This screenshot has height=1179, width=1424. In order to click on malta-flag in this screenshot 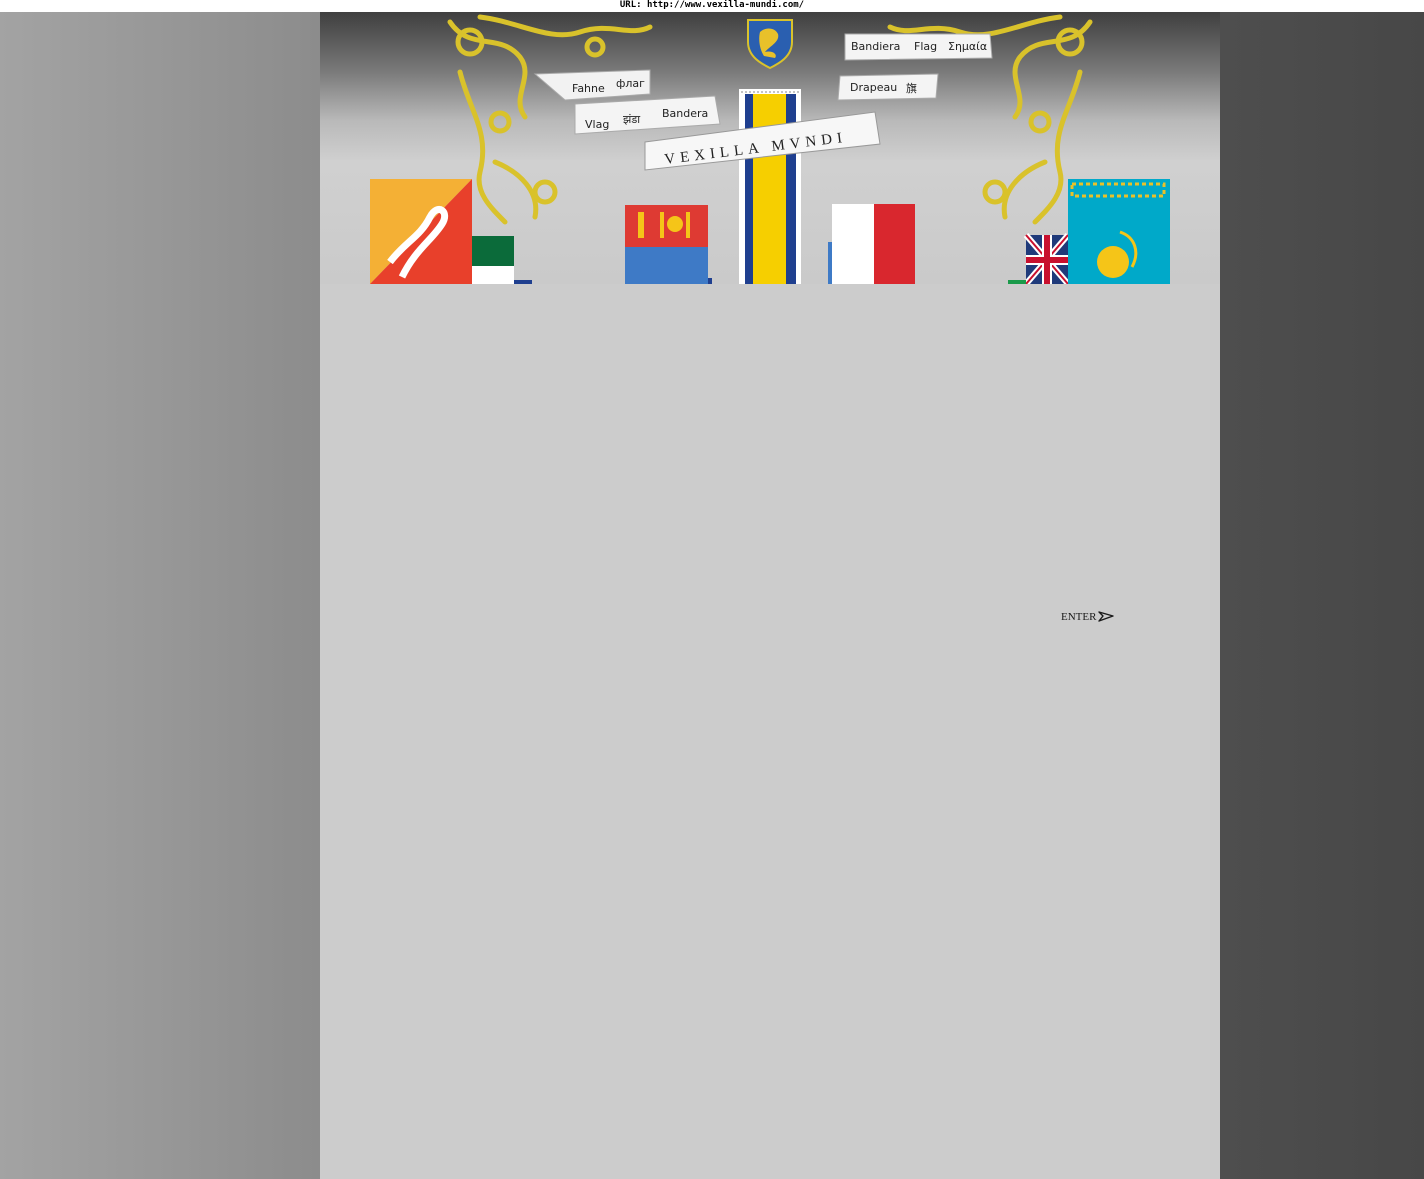, I will do `click(871, 244)`.